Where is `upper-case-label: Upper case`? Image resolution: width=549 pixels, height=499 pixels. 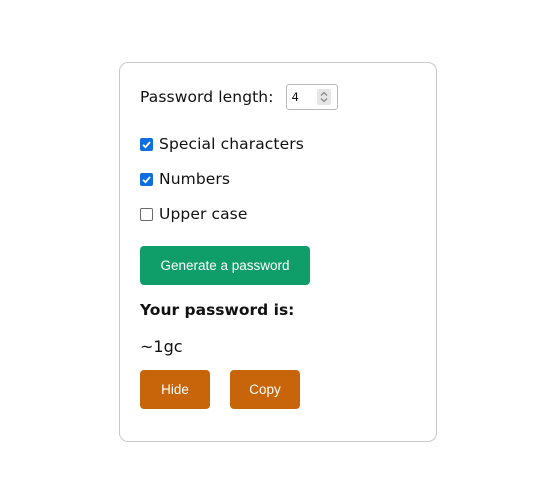 upper-case-label: Upper case is located at coordinates (203, 214).